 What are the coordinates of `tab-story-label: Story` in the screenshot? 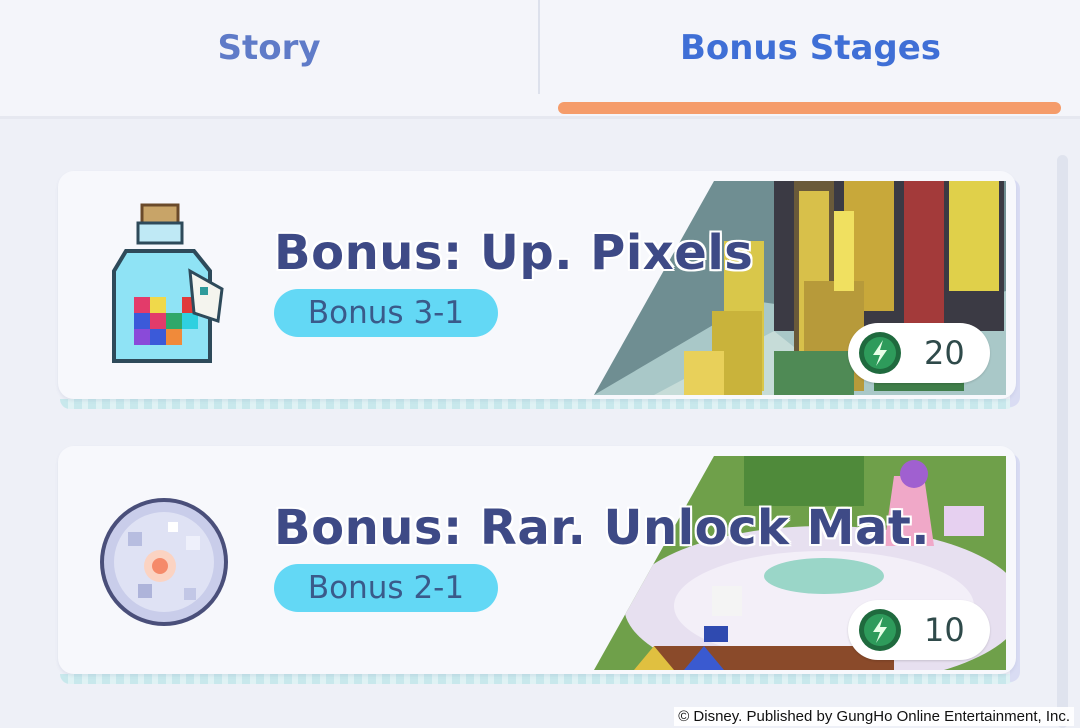 It's located at (269, 48).